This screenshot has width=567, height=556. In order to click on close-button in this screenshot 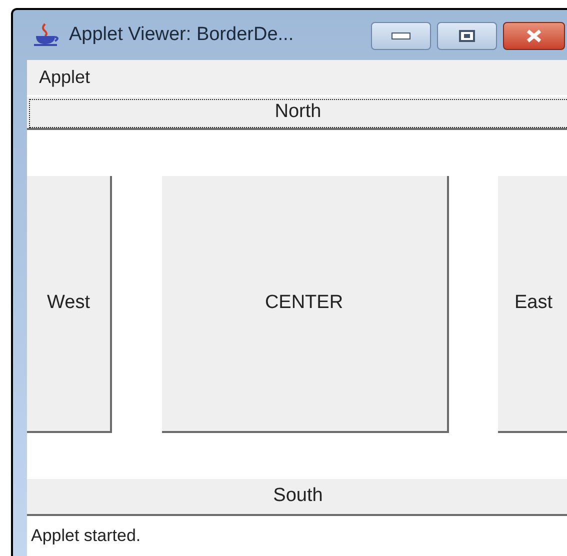, I will do `click(534, 36)`.